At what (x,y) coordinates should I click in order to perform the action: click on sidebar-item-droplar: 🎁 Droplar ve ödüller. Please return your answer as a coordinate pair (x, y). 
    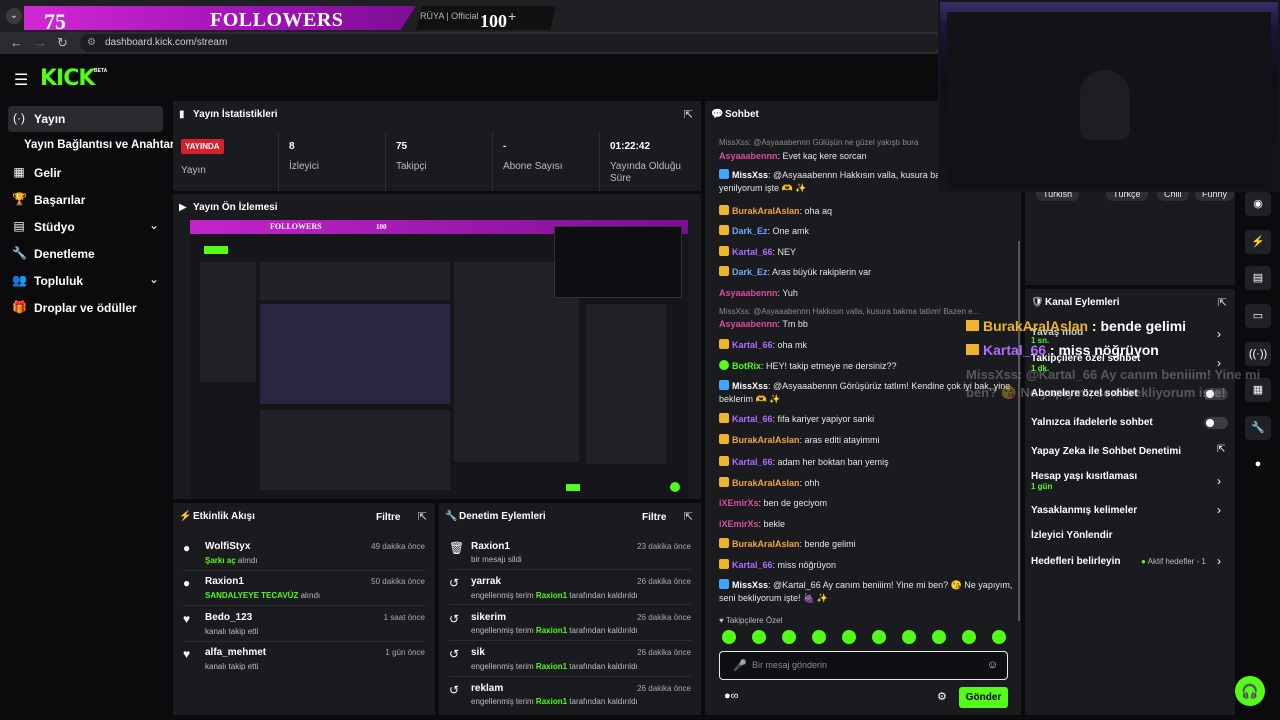
    Looking at the image, I should click on (85, 308).